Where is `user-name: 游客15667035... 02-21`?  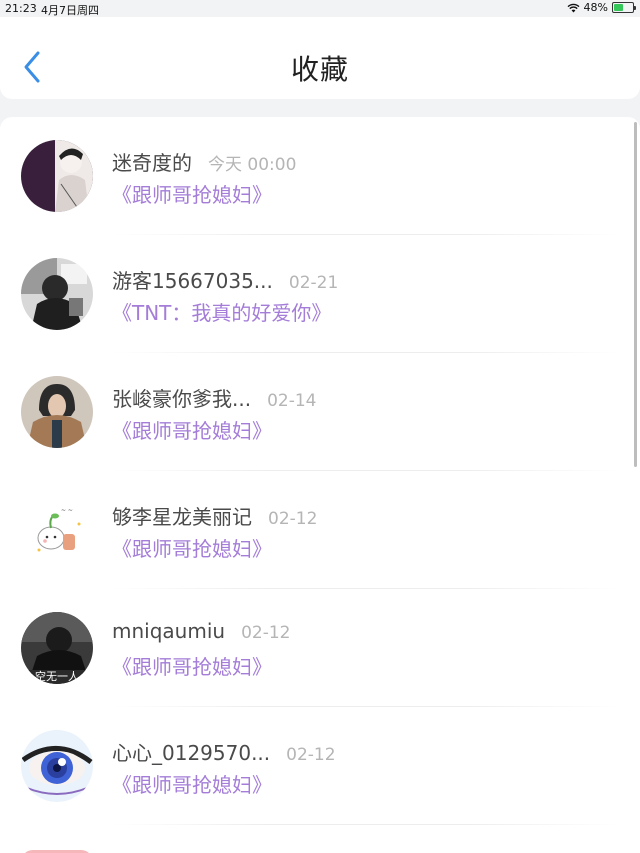 user-name: 游客15667035... 02-21 is located at coordinates (225, 281).